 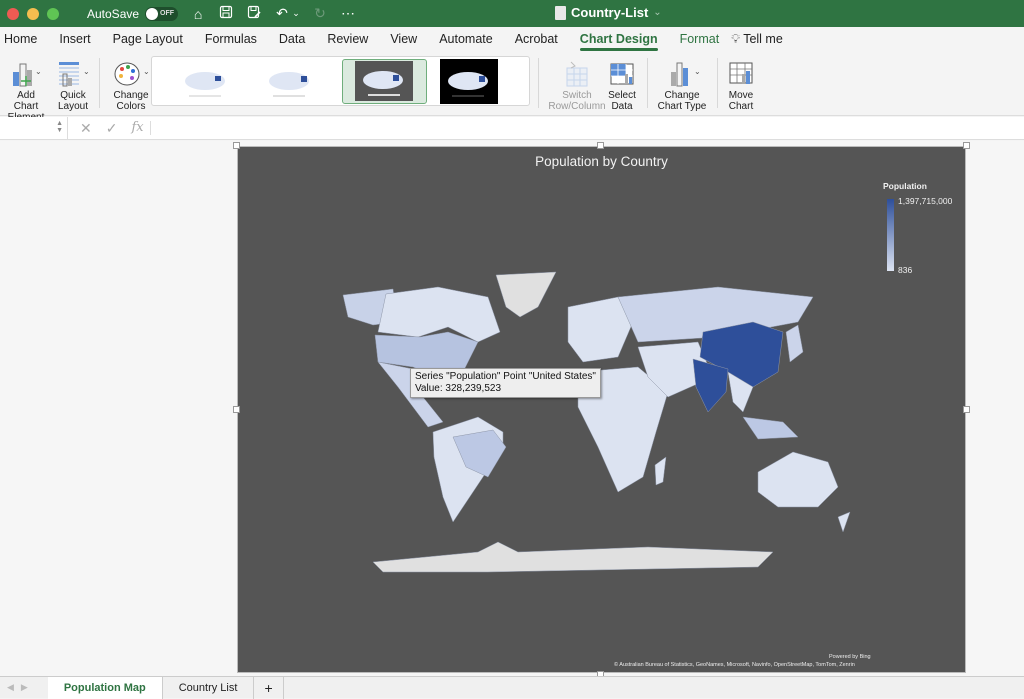 I want to click on map-region-indonesia, so click(x=770, y=428).